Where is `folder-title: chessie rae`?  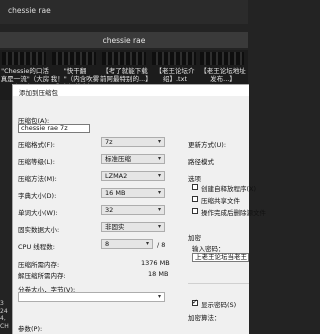 folder-title: chessie rae is located at coordinates (124, 40).